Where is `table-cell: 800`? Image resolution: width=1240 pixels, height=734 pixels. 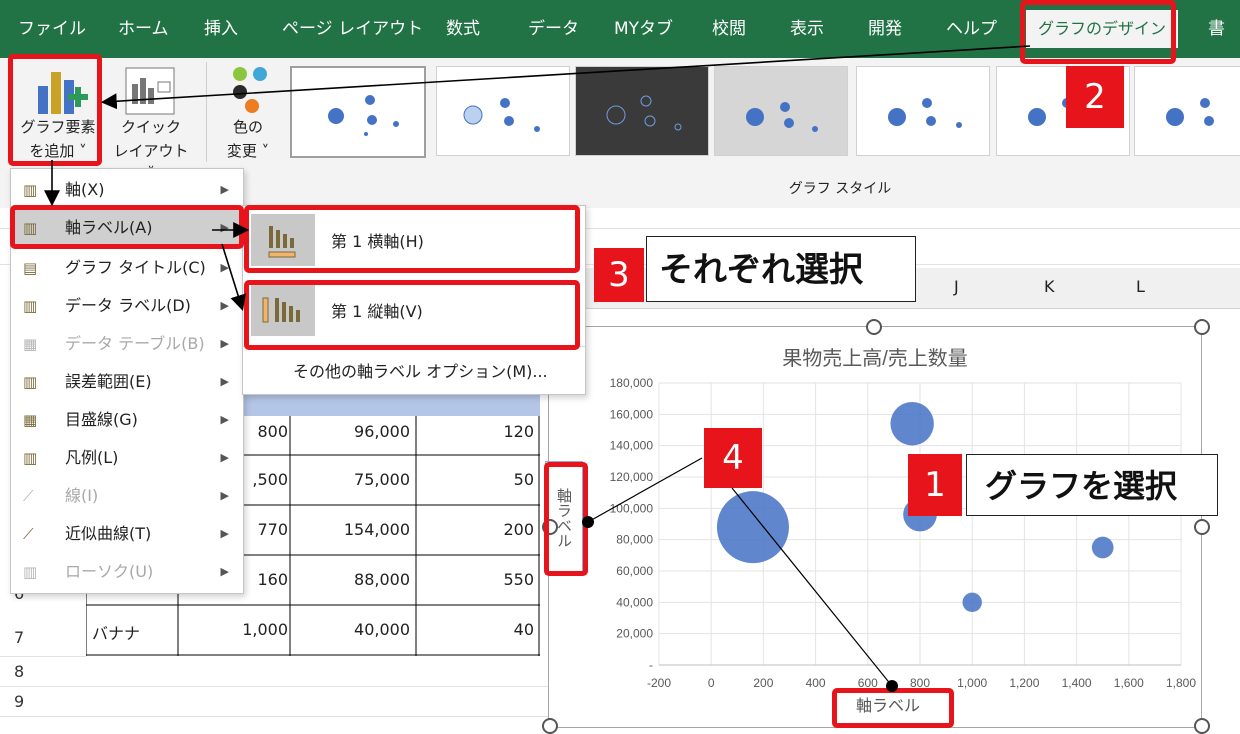
table-cell: 800 is located at coordinates (267, 431).